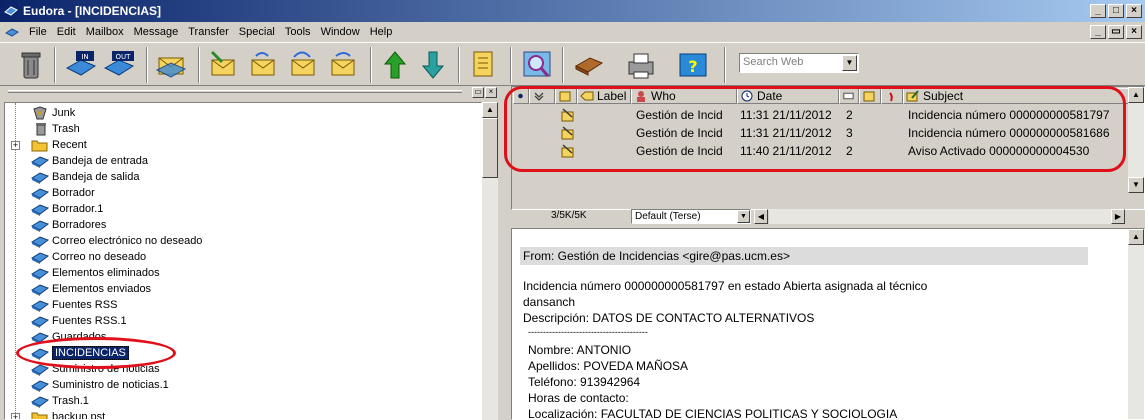  What do you see at coordinates (60, 401) in the screenshot?
I see `tree-item-trash-1: Trash.1` at bounding box center [60, 401].